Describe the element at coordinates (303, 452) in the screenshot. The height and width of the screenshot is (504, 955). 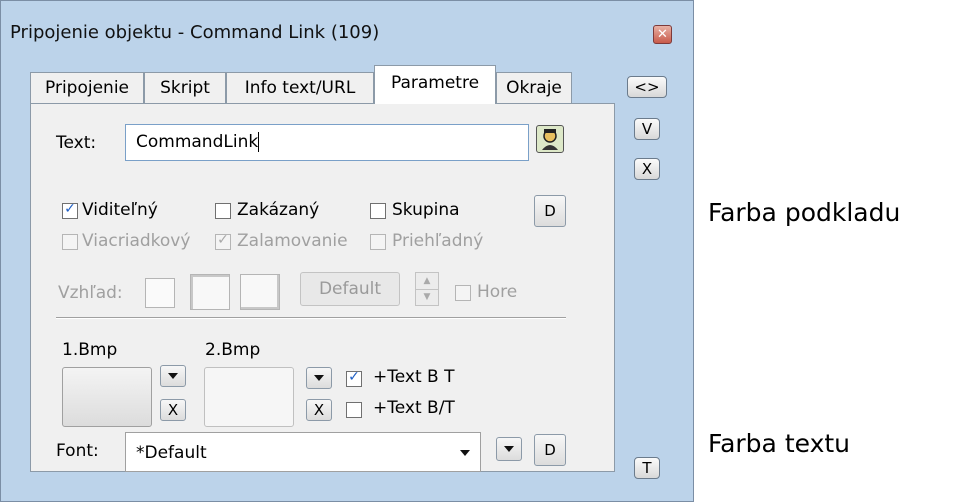
I see `font-select: *Default` at that location.